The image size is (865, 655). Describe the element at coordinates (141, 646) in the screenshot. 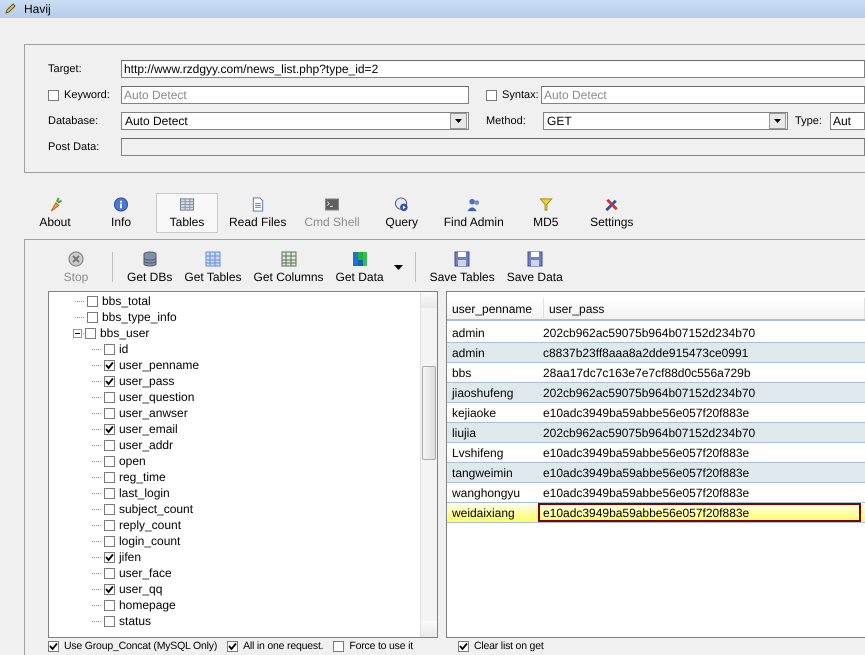

I see `checkbox-label: Use Group_Concat (MySQL Only)` at that location.